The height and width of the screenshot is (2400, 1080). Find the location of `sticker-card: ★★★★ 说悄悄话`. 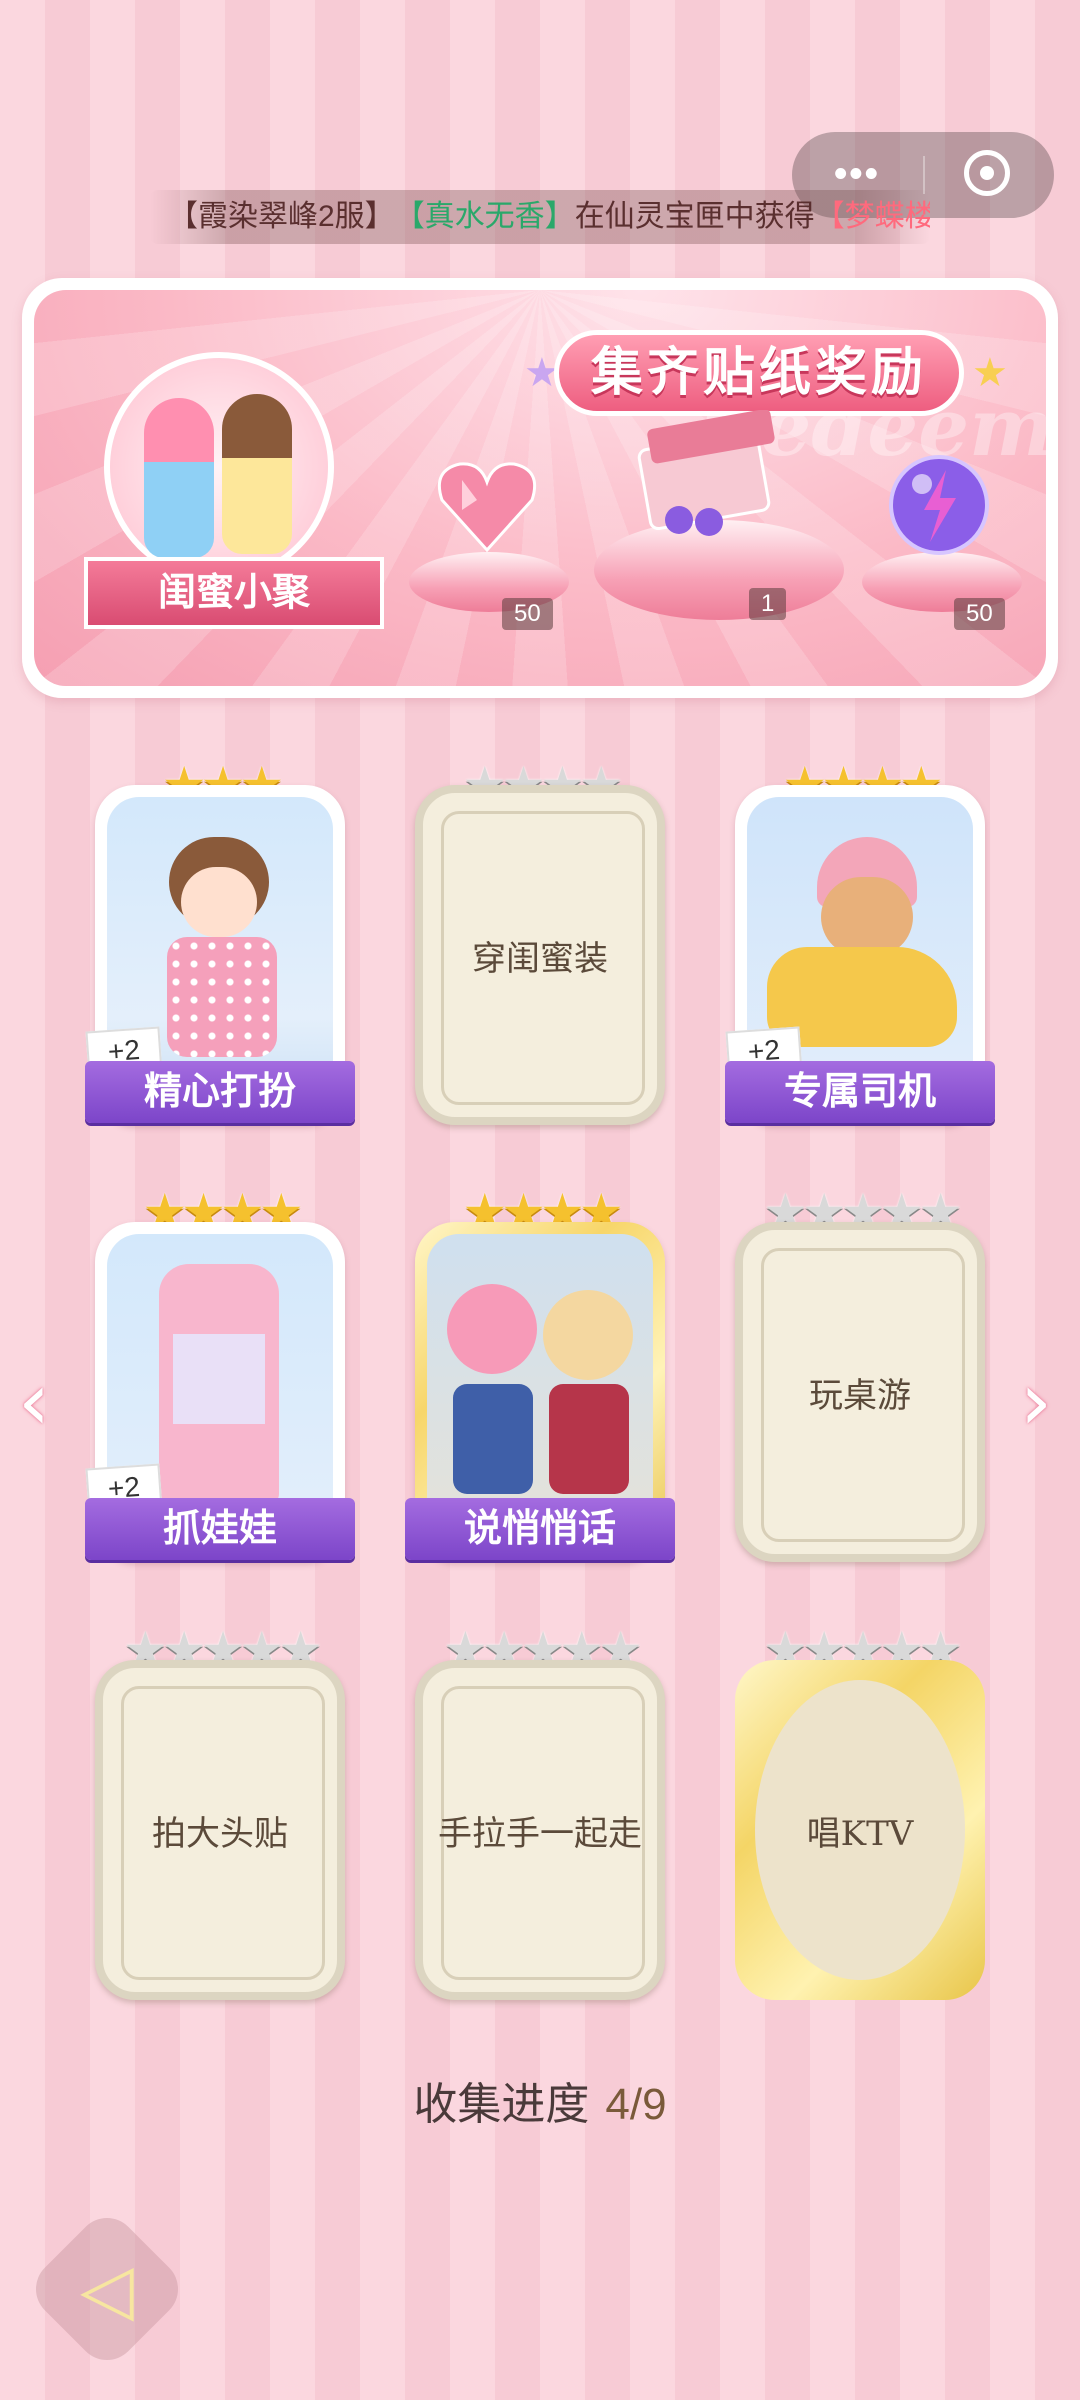

sticker-card: ★★★★ 说悄悄话 is located at coordinates (540, 1373).